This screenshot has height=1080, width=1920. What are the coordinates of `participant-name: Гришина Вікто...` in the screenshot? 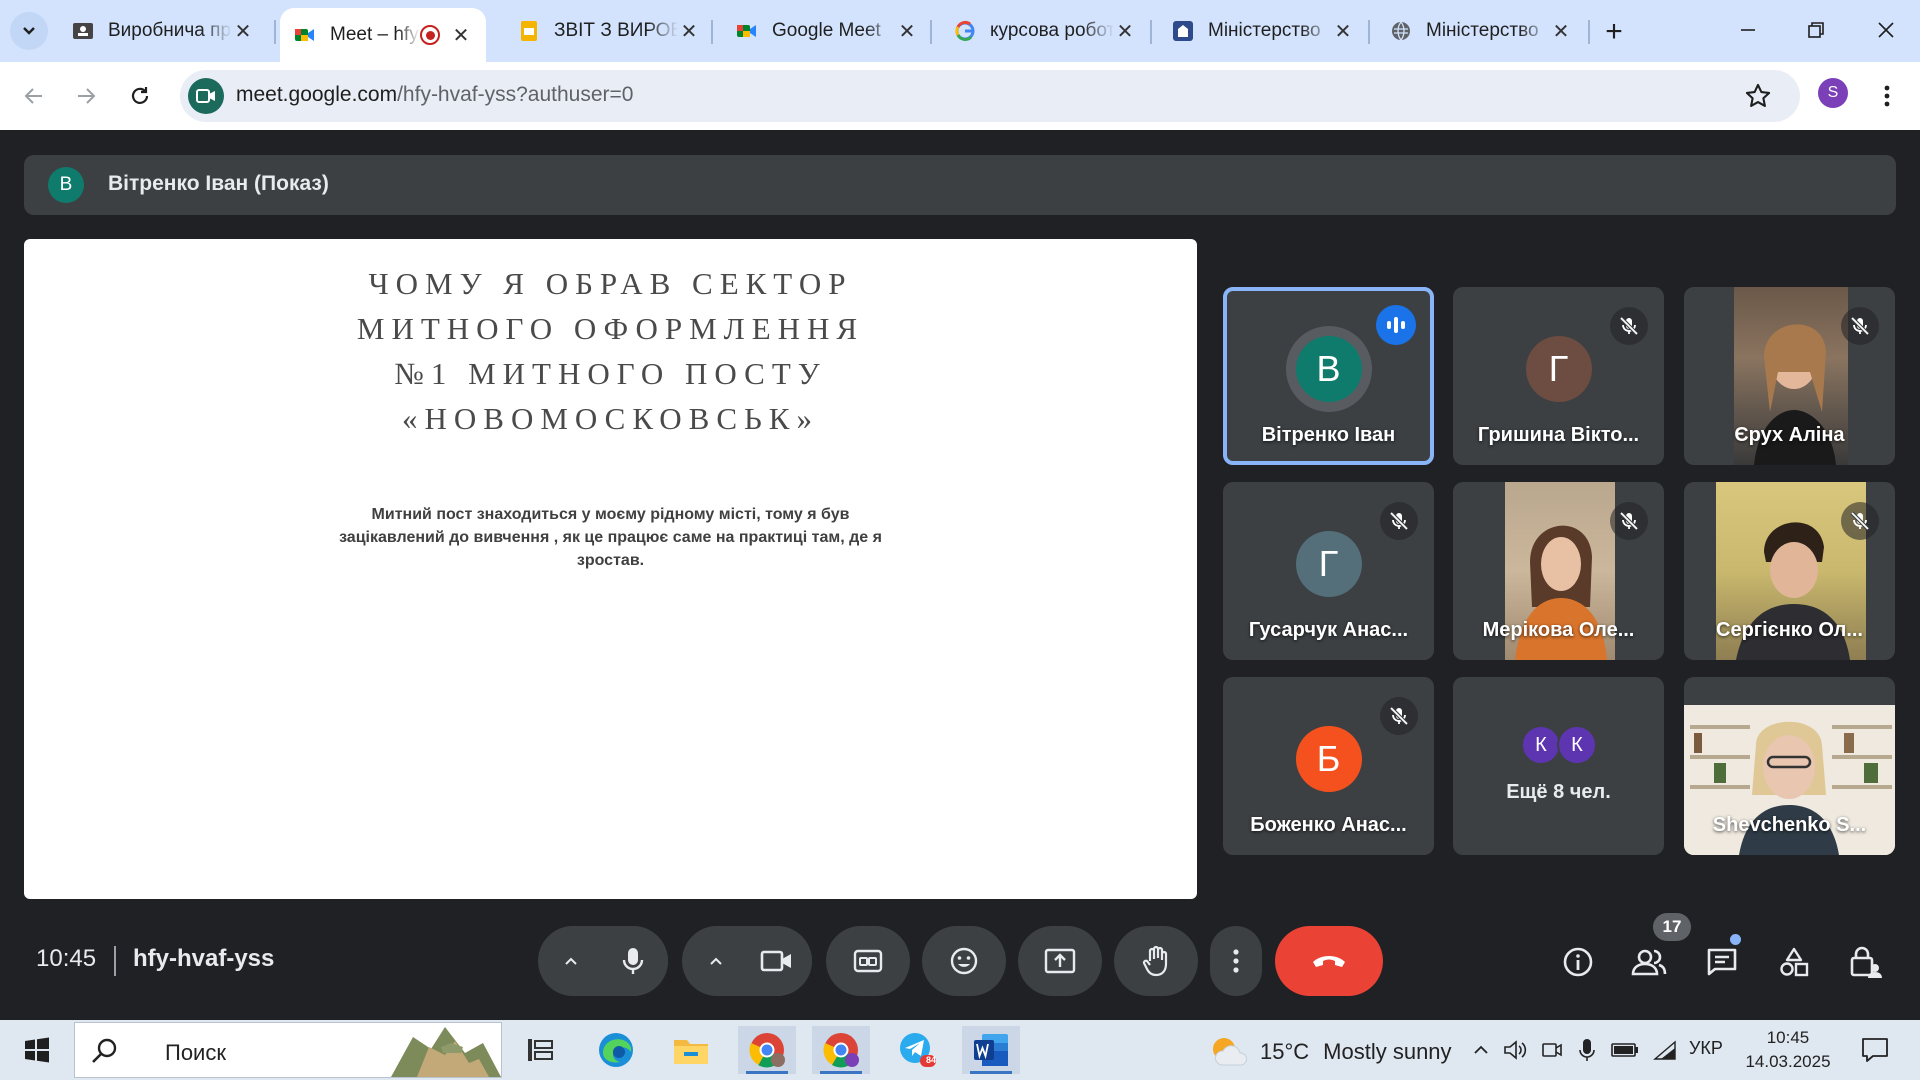 It's located at (1558, 435).